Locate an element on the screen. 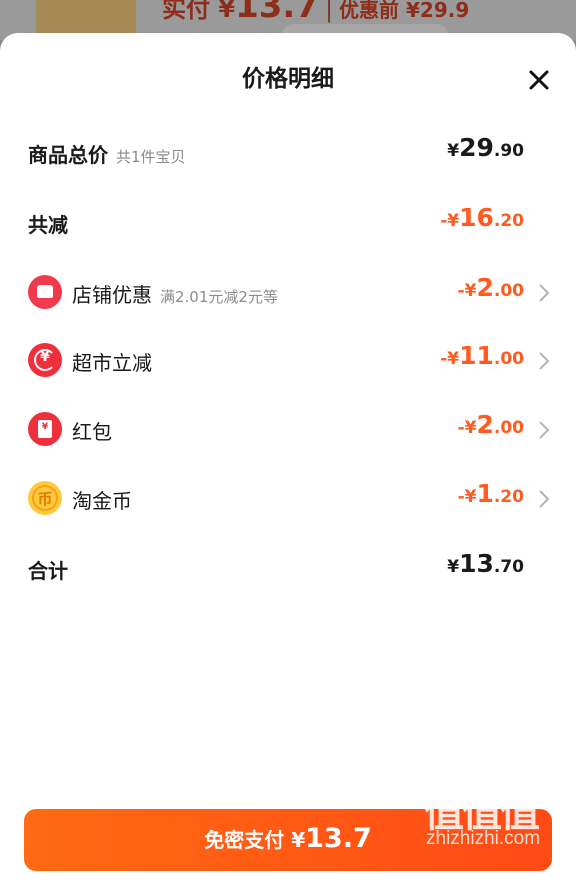 Image resolution: width=576 pixels, height=893 pixels. market-discount-label: 超市立减 is located at coordinates (112, 363).